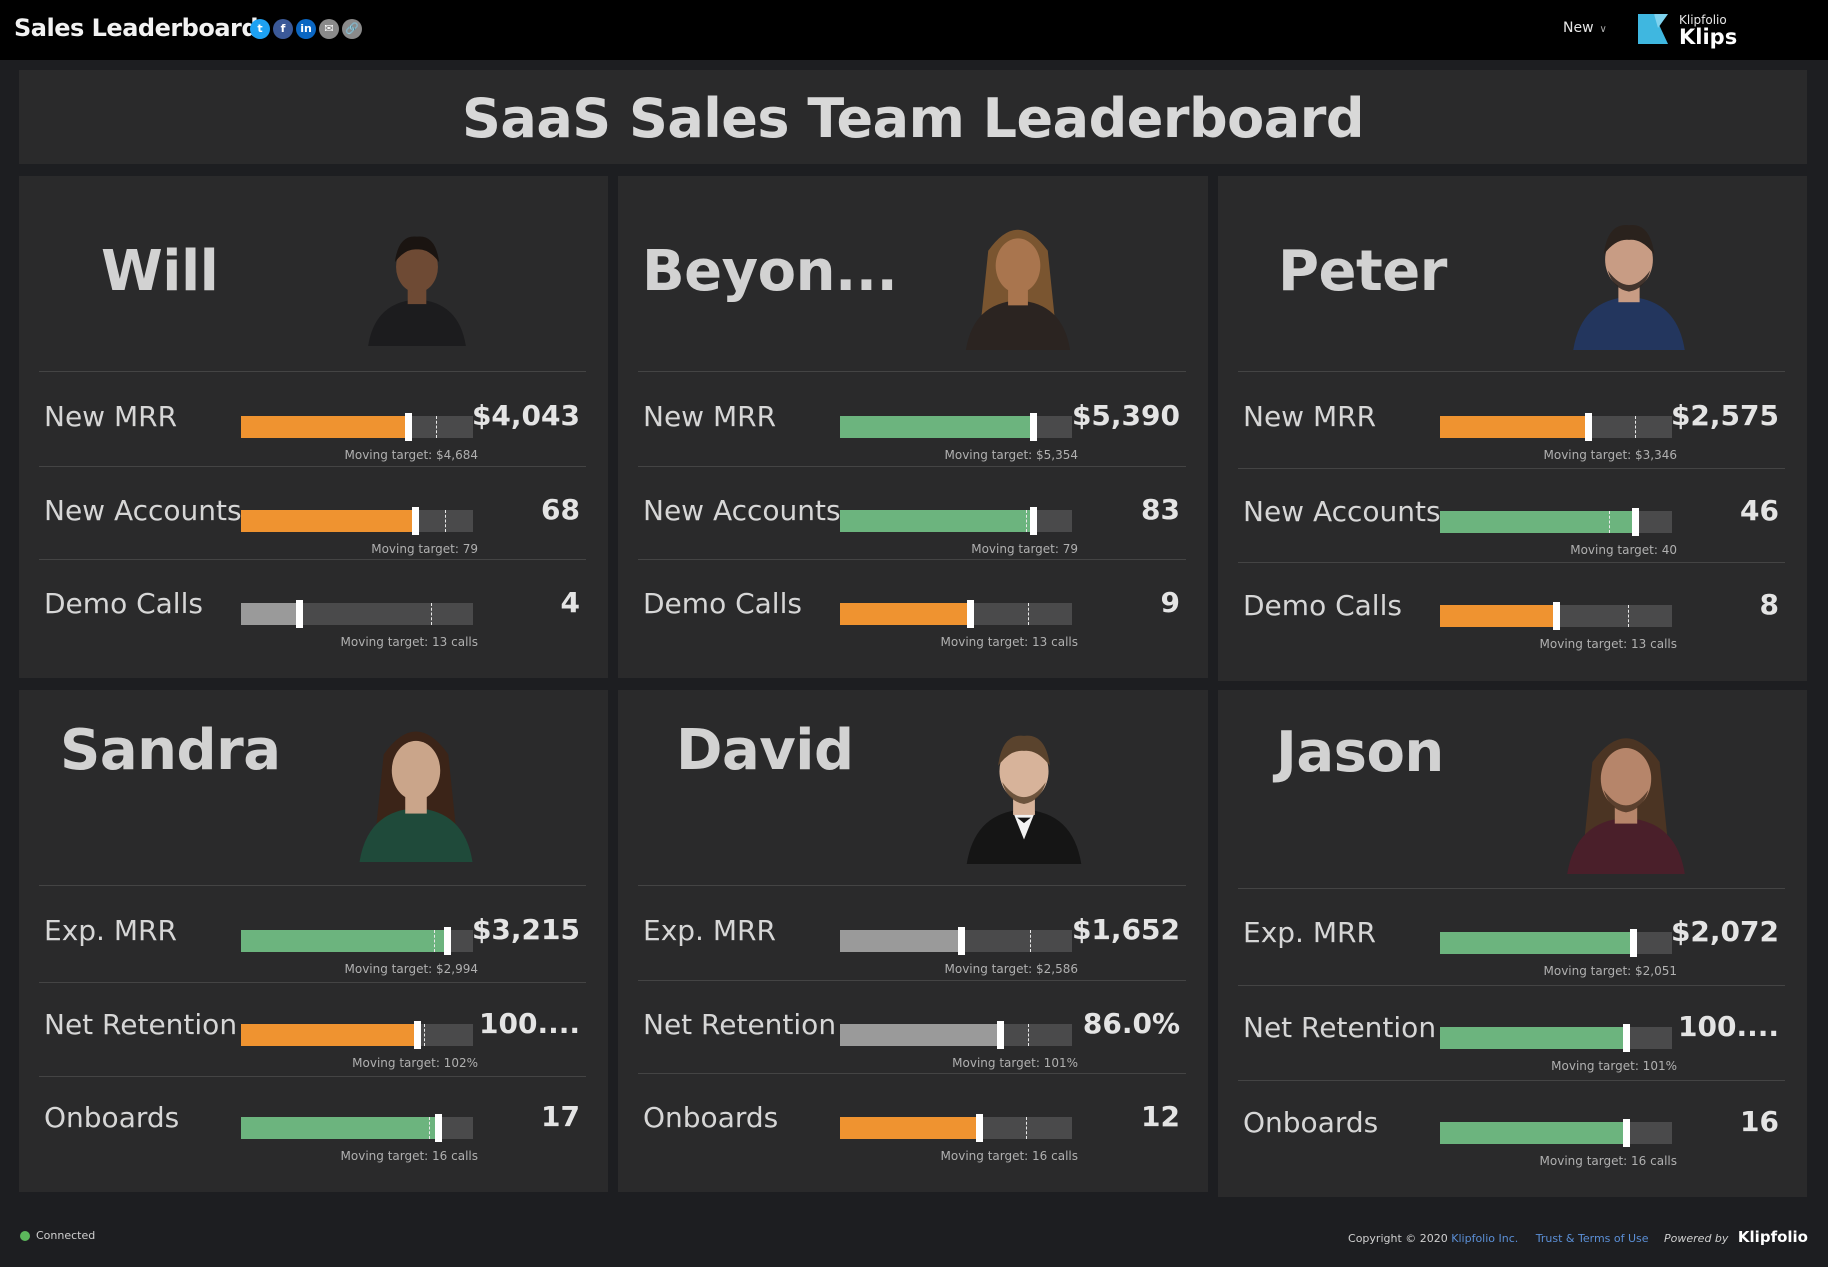 The image size is (1828, 1267). Describe the element at coordinates (1603, 29) in the screenshot. I see `chevron-down-icon: ∨` at that location.